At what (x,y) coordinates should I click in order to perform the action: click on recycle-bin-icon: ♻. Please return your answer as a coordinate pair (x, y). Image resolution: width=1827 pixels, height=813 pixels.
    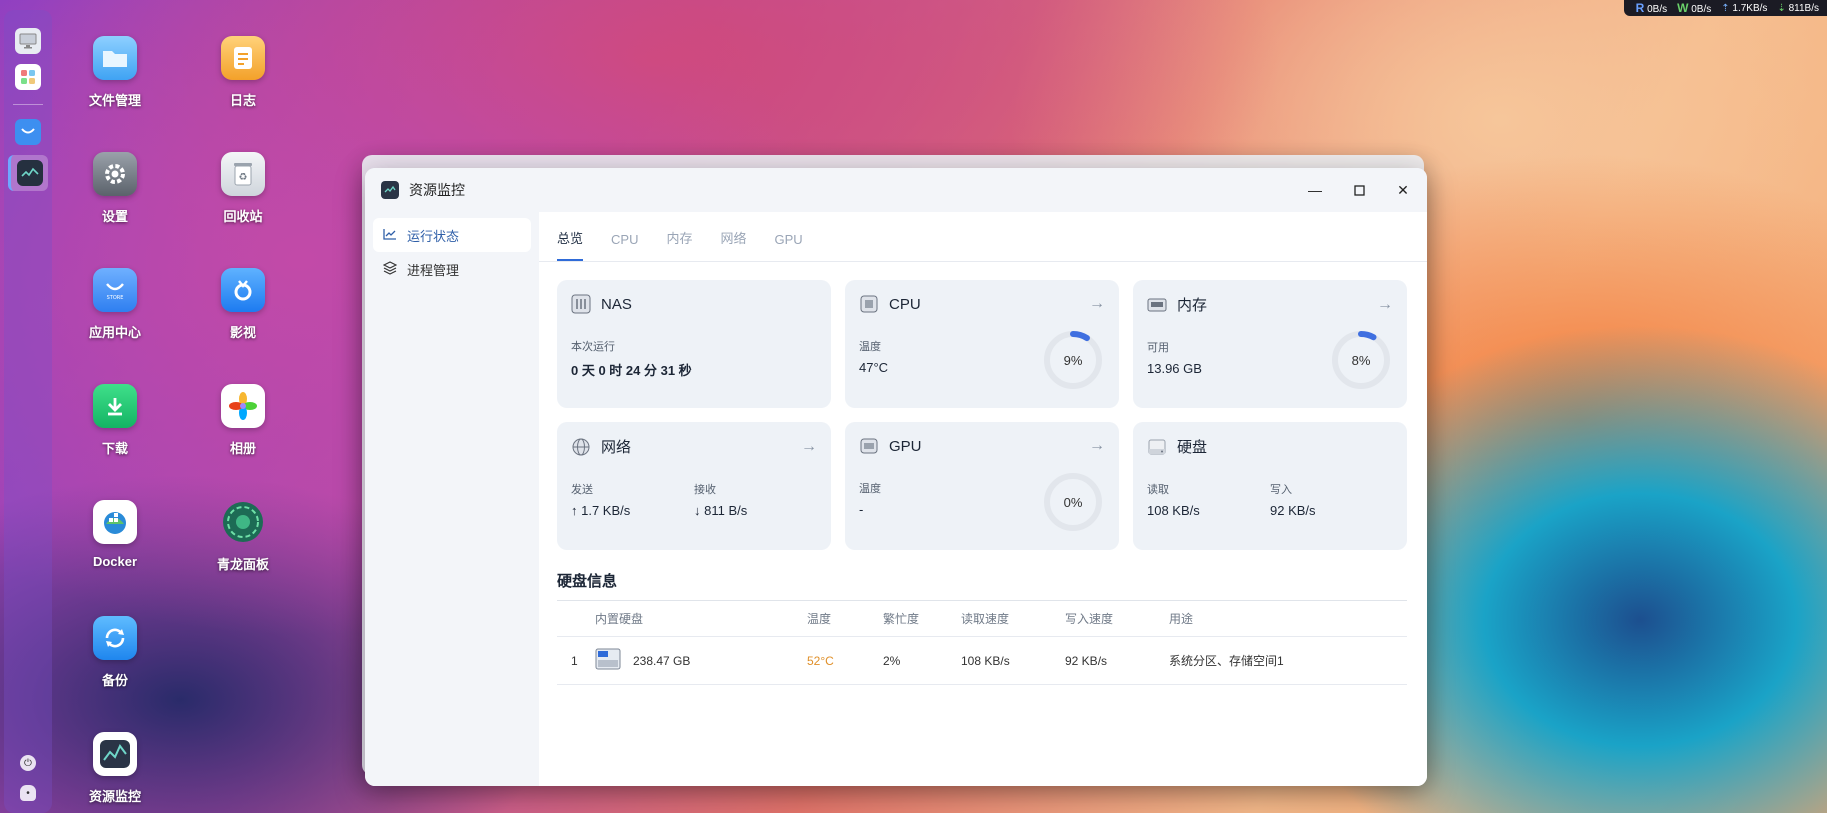
    Looking at the image, I should click on (243, 174).